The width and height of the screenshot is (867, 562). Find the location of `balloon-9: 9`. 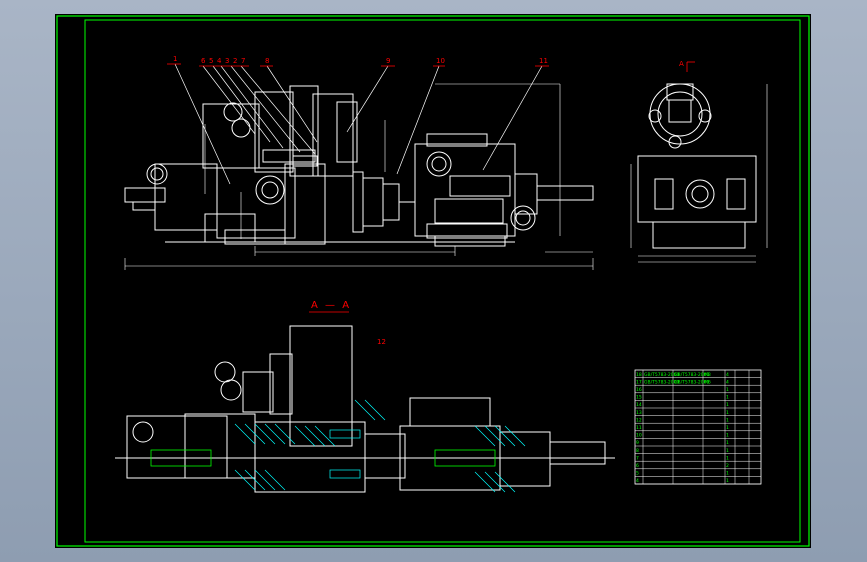

balloon-9: 9 is located at coordinates (388, 61).